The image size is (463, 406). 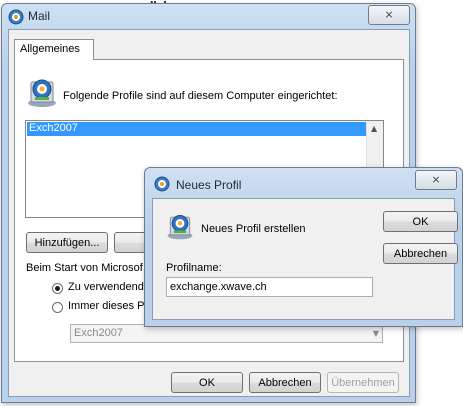 I want to click on dialog-ok-button: OK, so click(x=420, y=221).